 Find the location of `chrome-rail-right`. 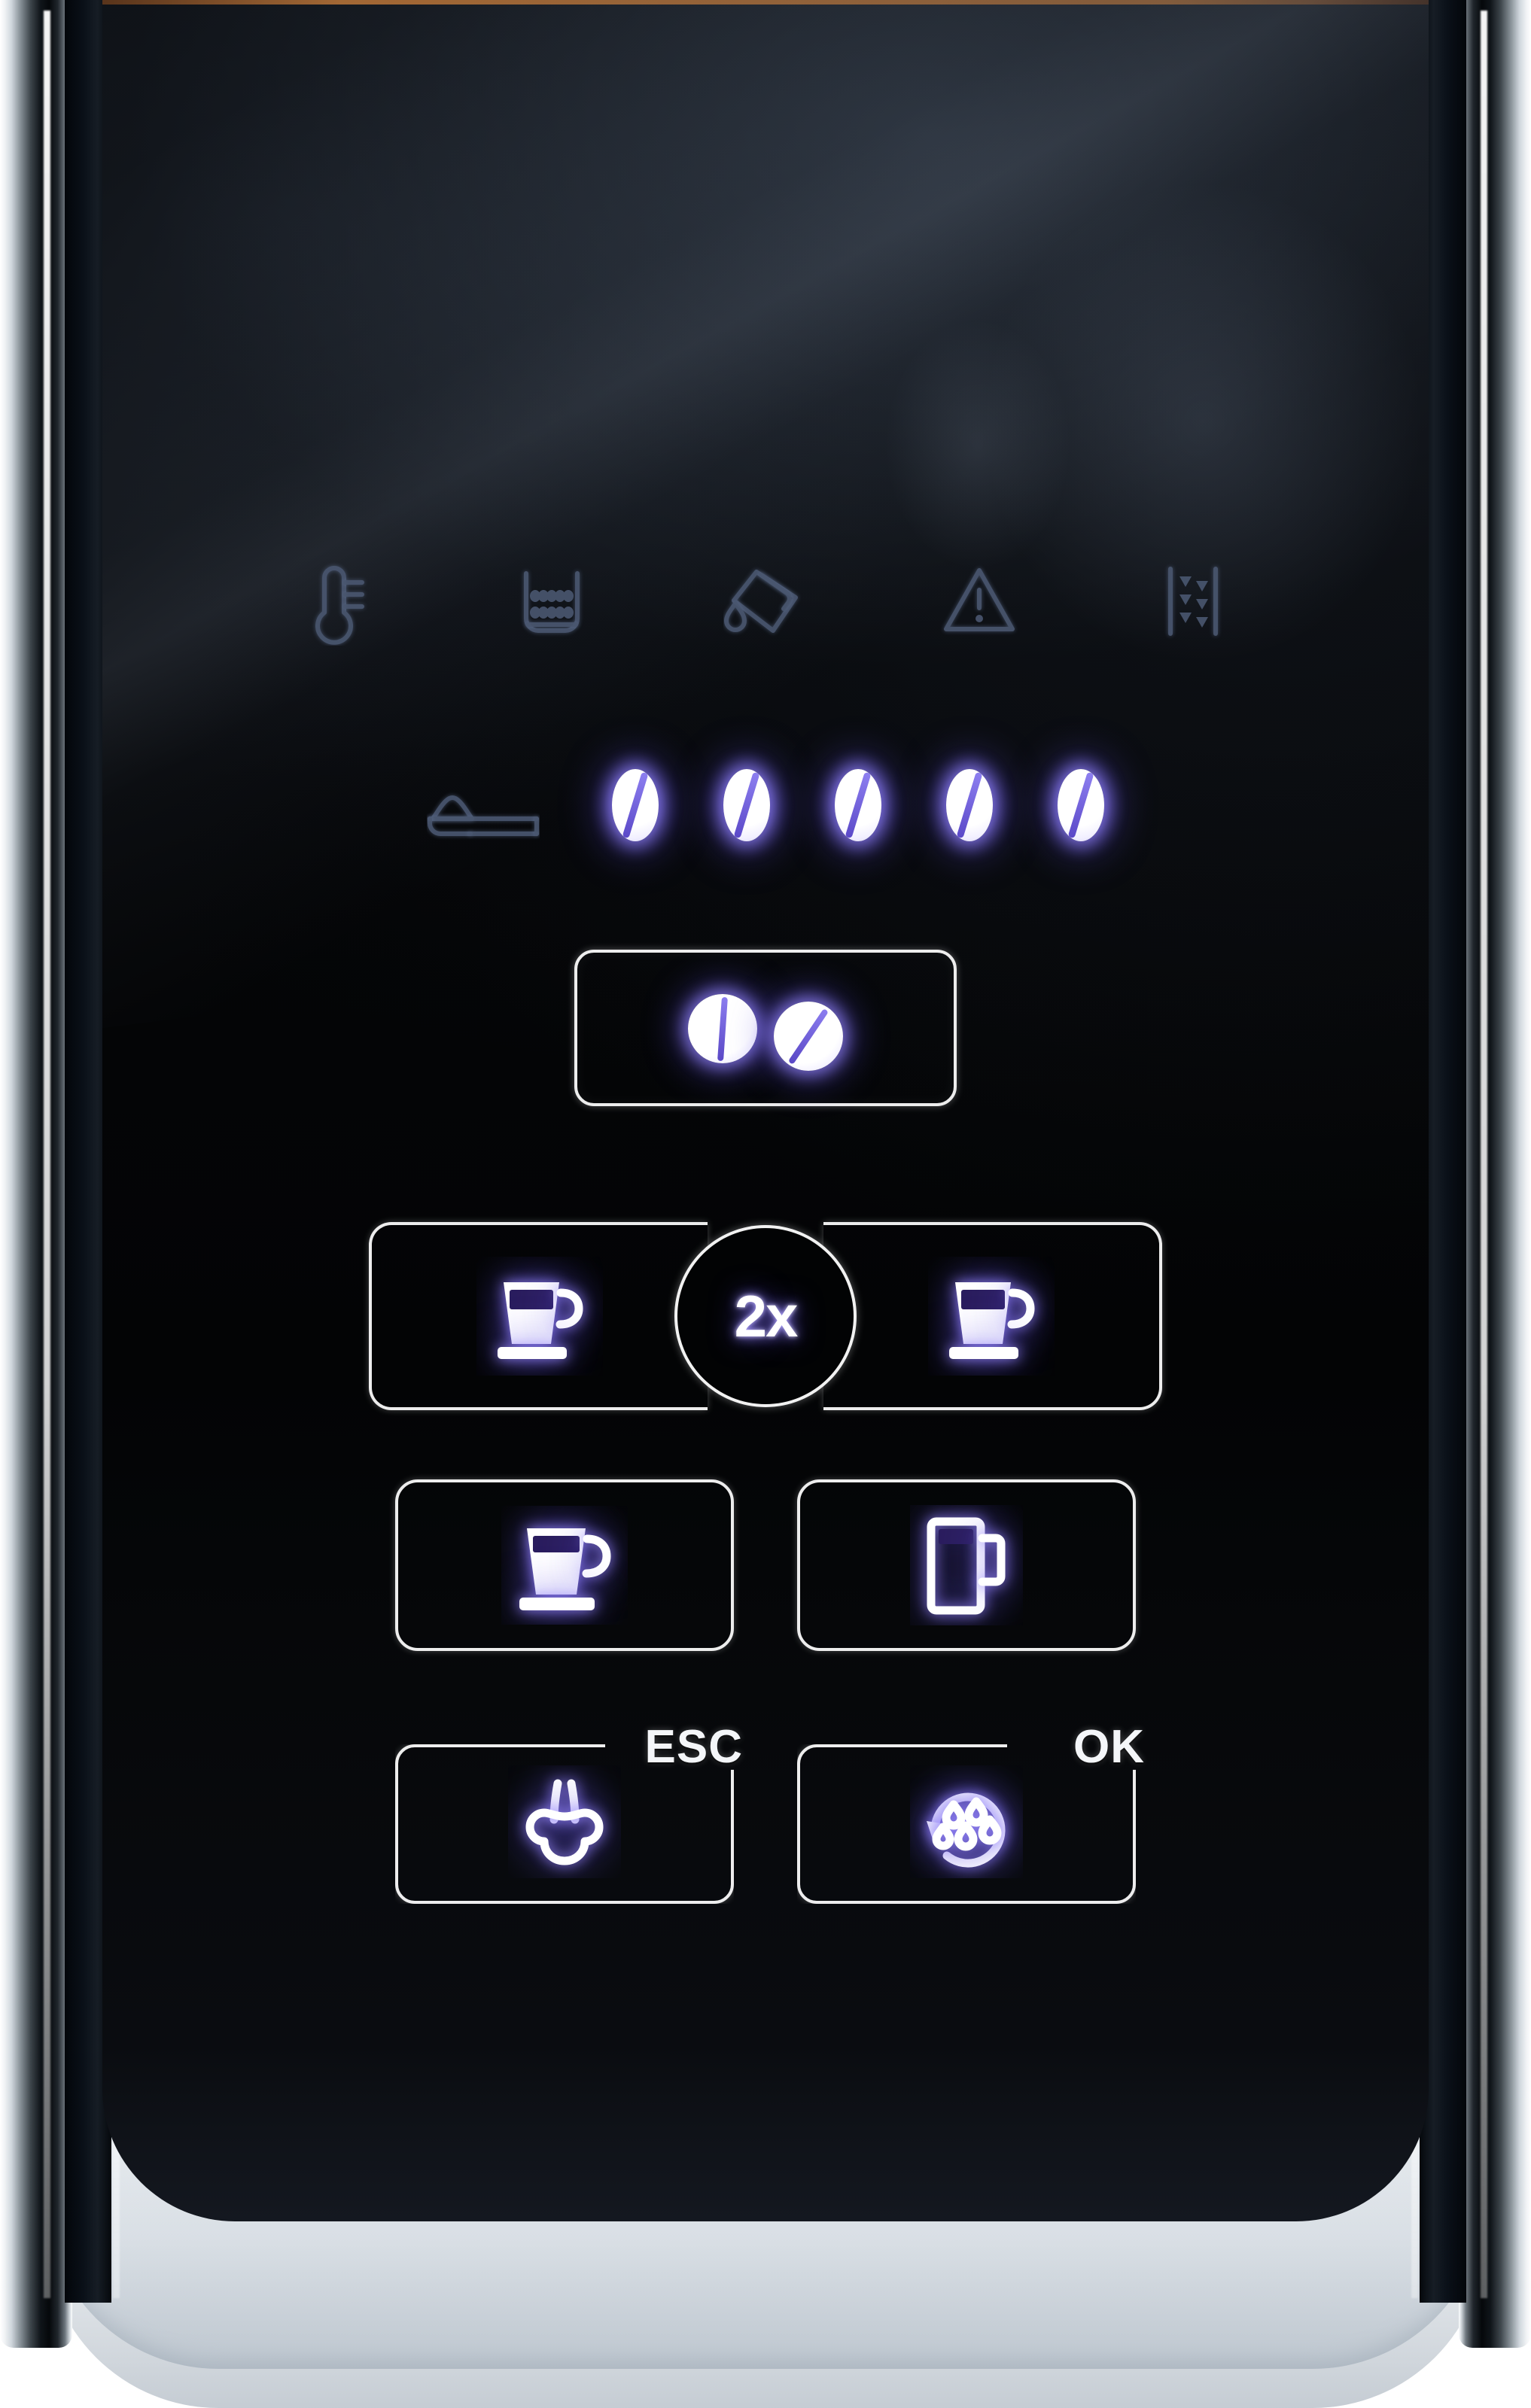

chrome-rail-right is located at coordinates (1495, 1174).